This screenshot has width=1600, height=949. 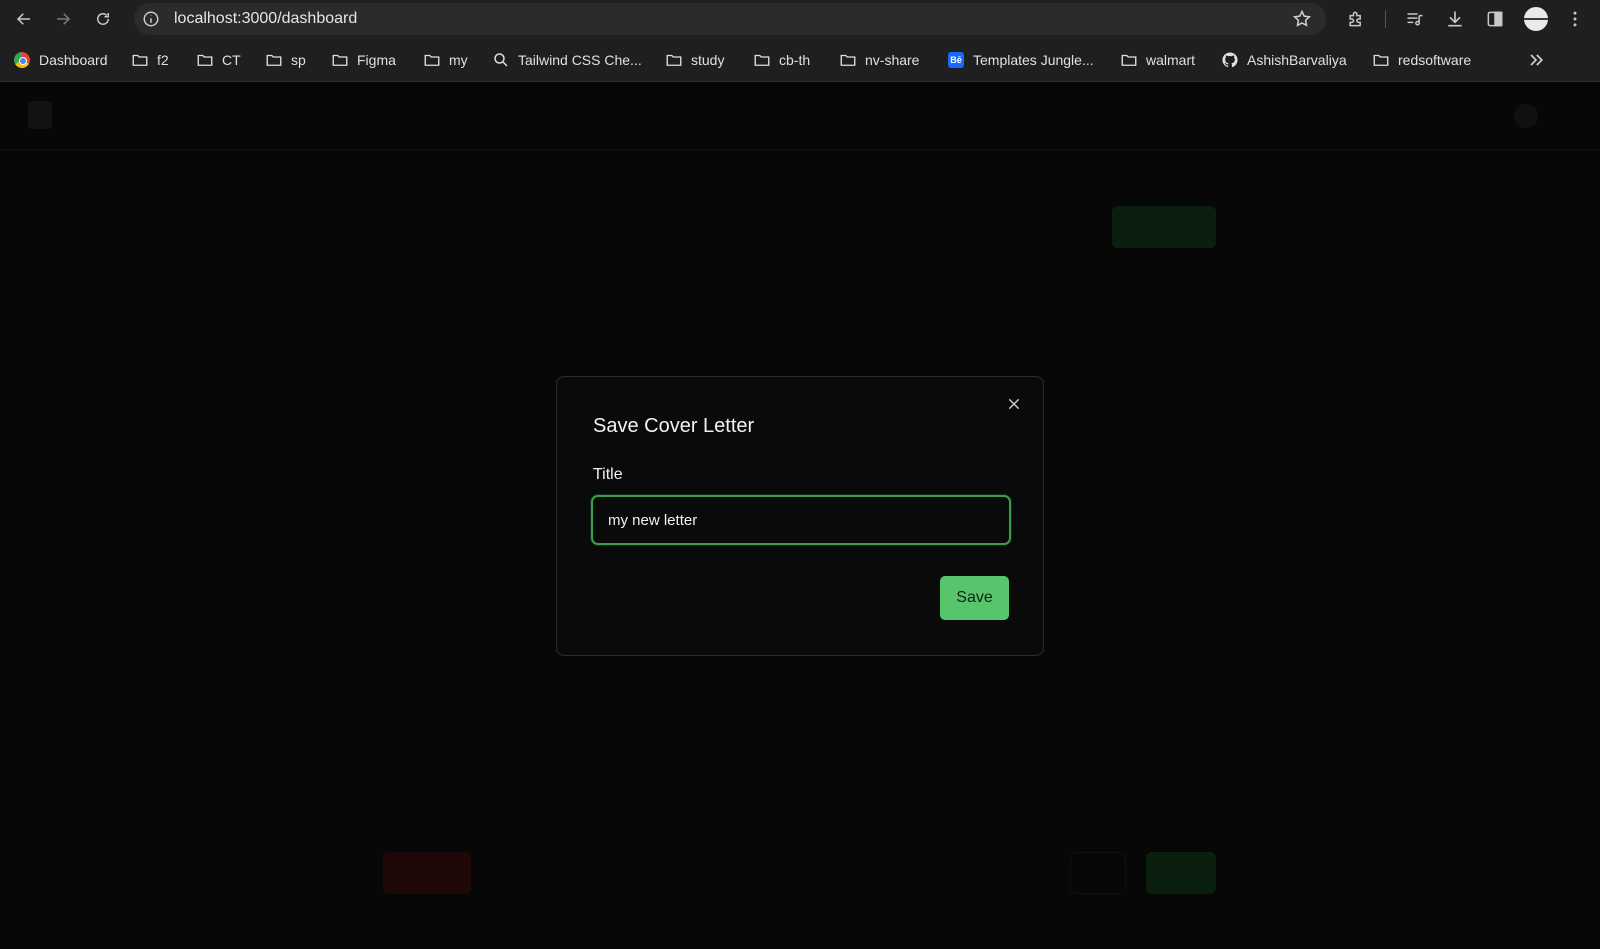 I want to click on bookmark-star-icon, so click(x=1302, y=19).